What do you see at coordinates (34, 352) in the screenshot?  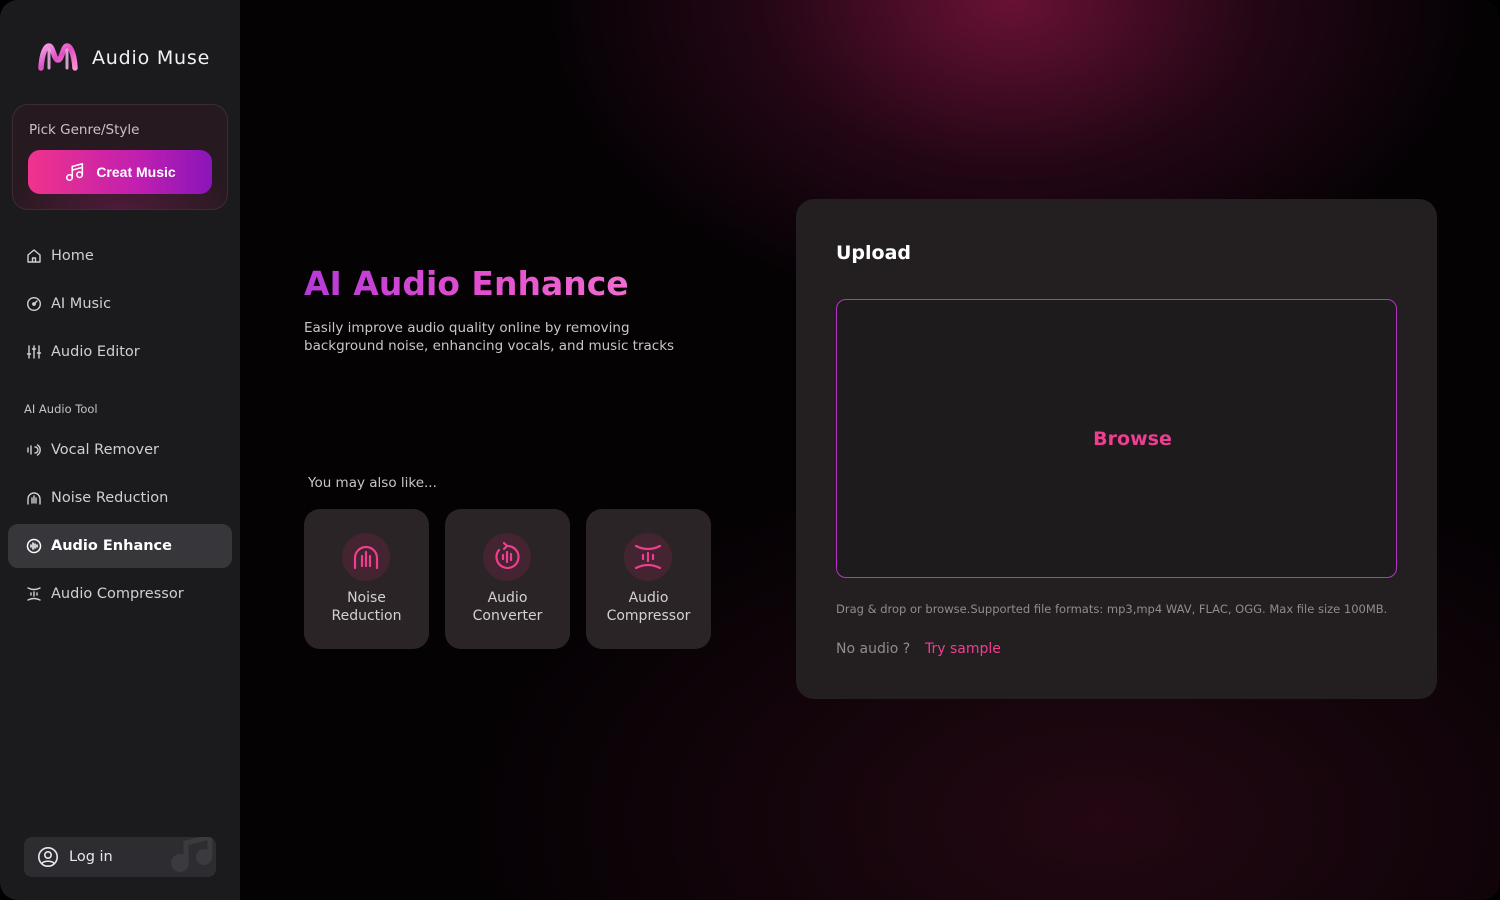 I see `sliders-icon` at bounding box center [34, 352].